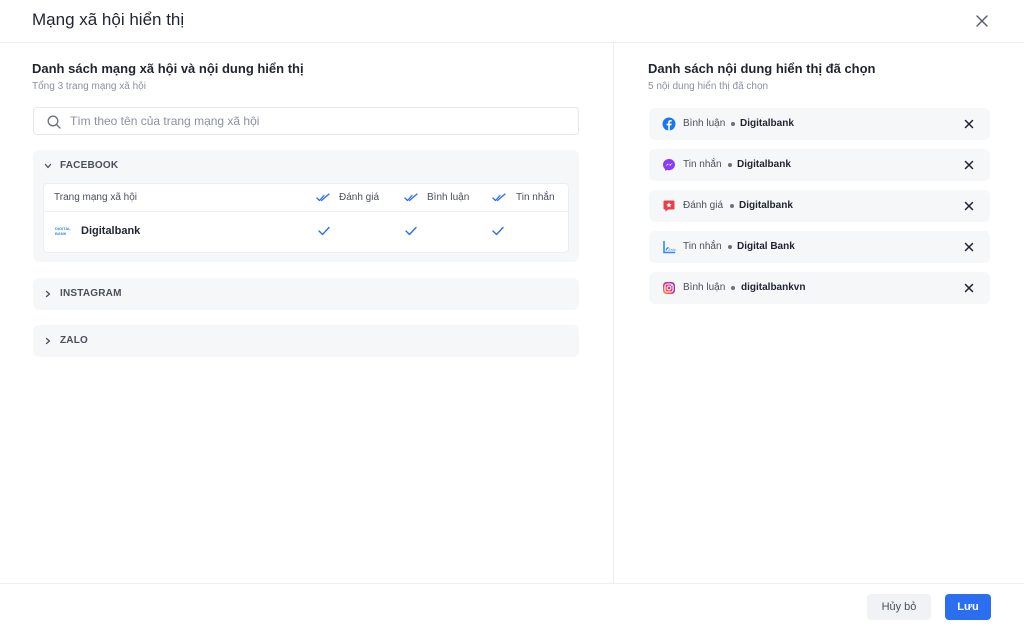 The width and height of the screenshot is (1024, 626). What do you see at coordinates (535, 197) in the screenshot?
I see `column-header-tin-nhan: Tin nhắn` at bounding box center [535, 197].